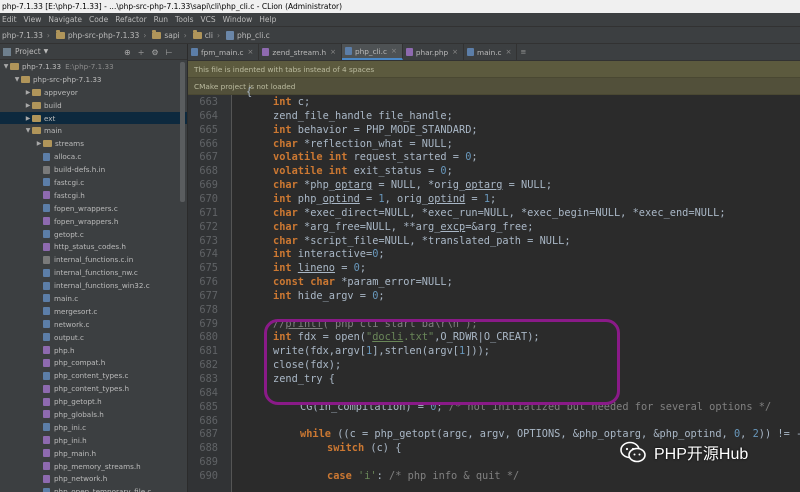  What do you see at coordinates (93, 118) in the screenshot?
I see `tree-item: ▶ ext` at bounding box center [93, 118].